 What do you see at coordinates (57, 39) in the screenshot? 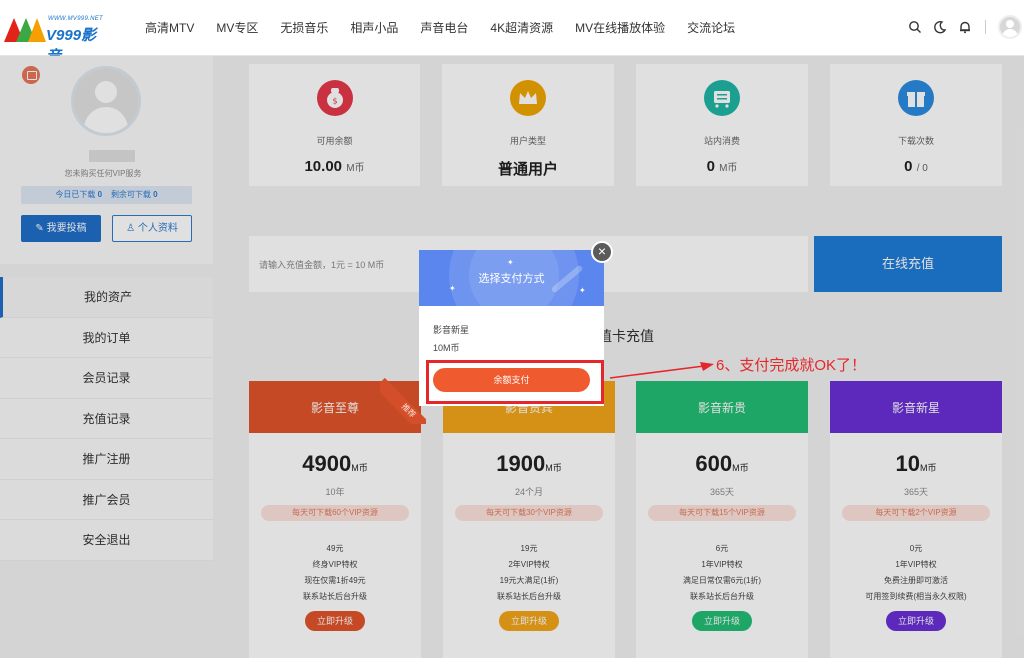
I see `site-logo: WWW.MV999.NET V999影音` at bounding box center [57, 39].